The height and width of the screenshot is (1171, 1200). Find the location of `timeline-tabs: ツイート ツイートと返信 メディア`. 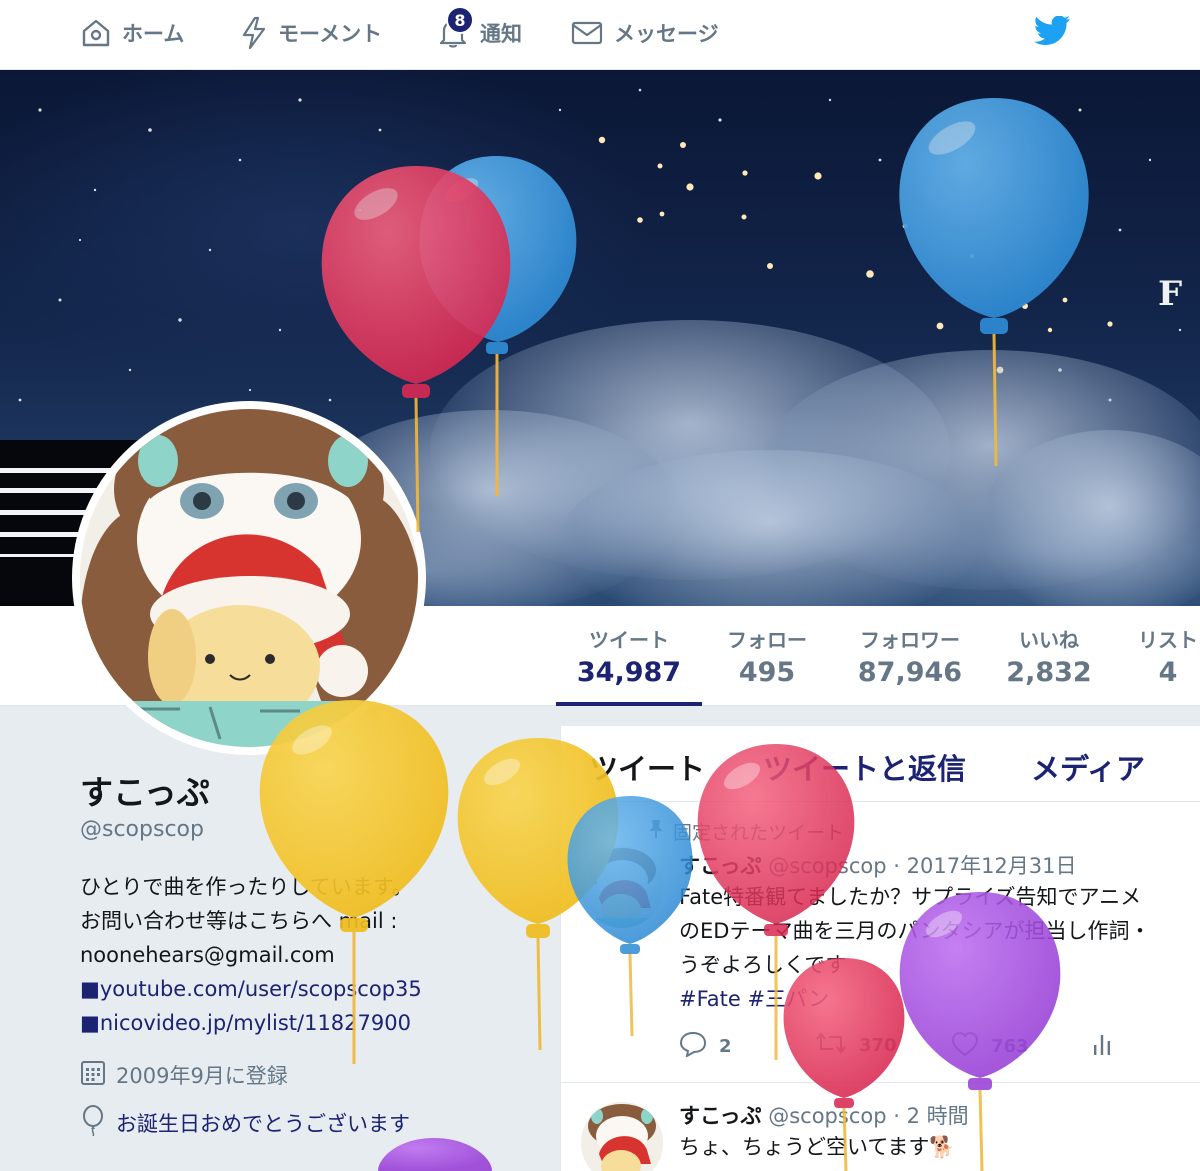

timeline-tabs: ツイート ツイートと返信 メディア is located at coordinates (880, 764).